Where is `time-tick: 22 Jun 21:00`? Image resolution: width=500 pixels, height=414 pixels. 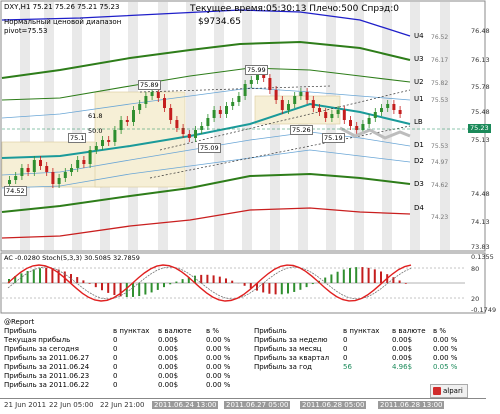
time-tick: 22 Jun 21:00 is located at coordinates (122, 405).